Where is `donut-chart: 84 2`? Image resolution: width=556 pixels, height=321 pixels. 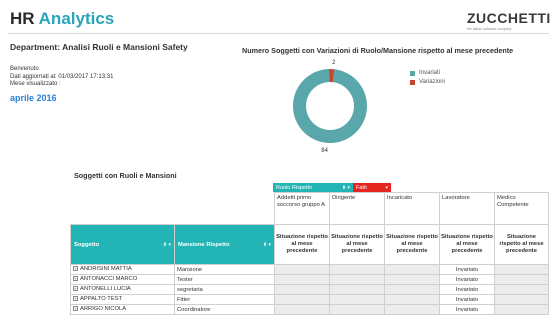
donut-chart: 84 2 is located at coordinates (330, 107).